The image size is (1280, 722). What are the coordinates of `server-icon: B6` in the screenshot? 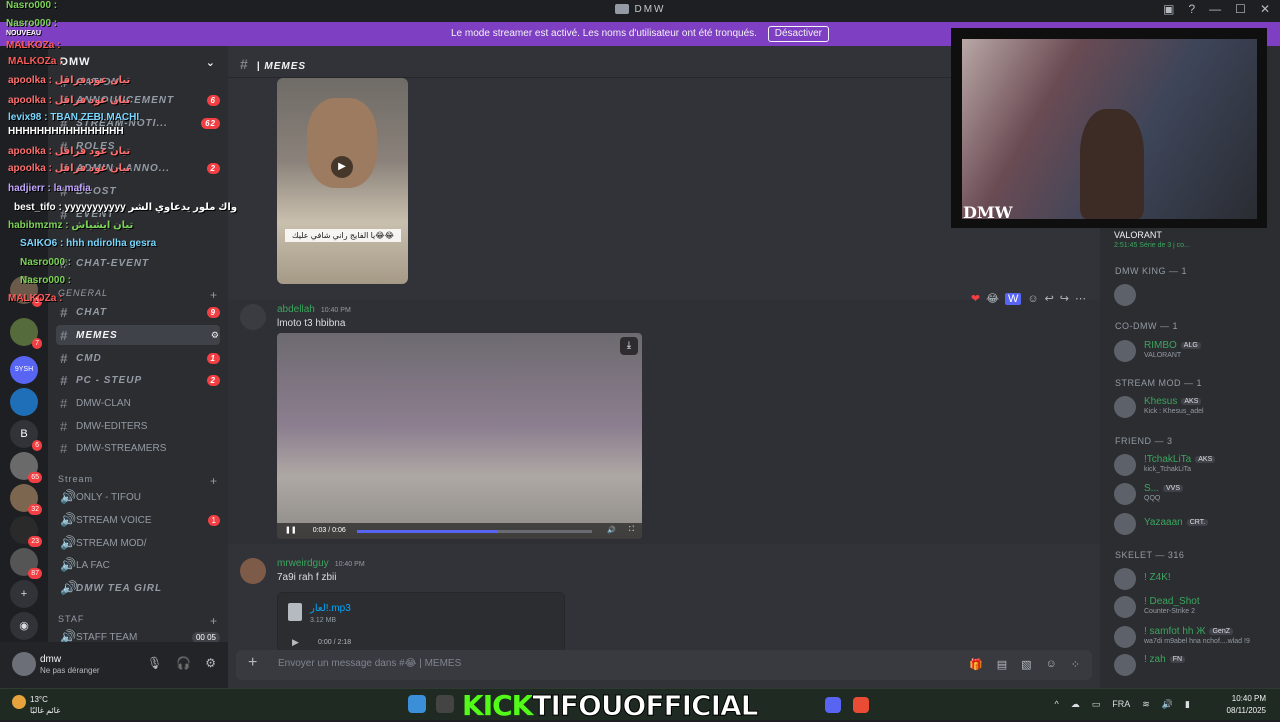 It's located at (26, 435).